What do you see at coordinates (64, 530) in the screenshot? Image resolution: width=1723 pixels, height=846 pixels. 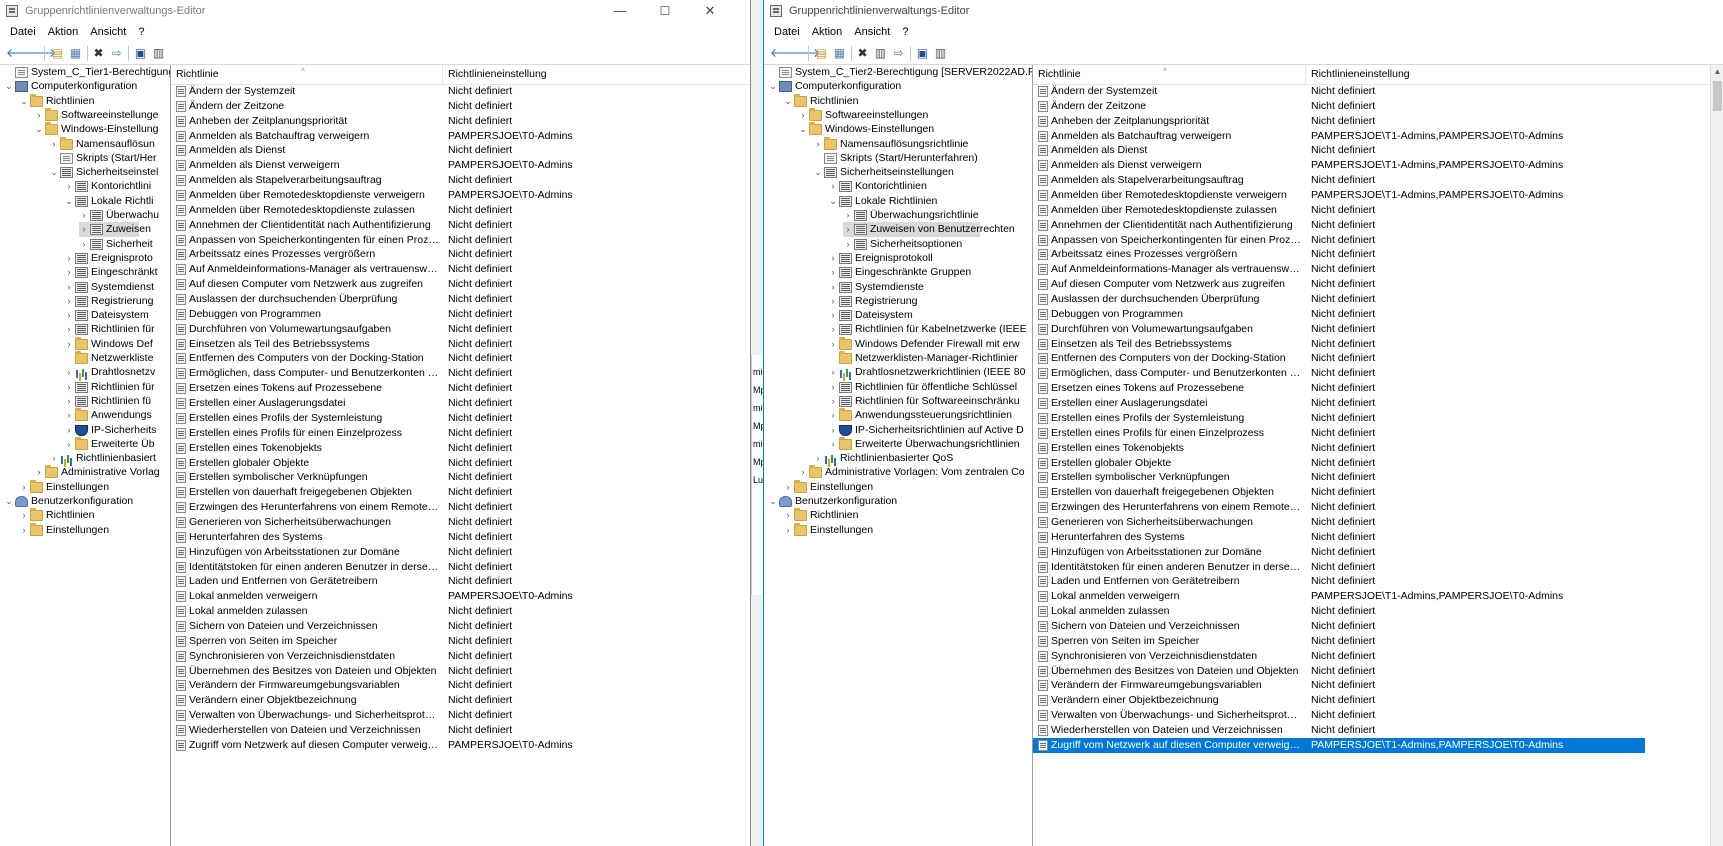 I see `tree-node: › Einstellungen` at bounding box center [64, 530].